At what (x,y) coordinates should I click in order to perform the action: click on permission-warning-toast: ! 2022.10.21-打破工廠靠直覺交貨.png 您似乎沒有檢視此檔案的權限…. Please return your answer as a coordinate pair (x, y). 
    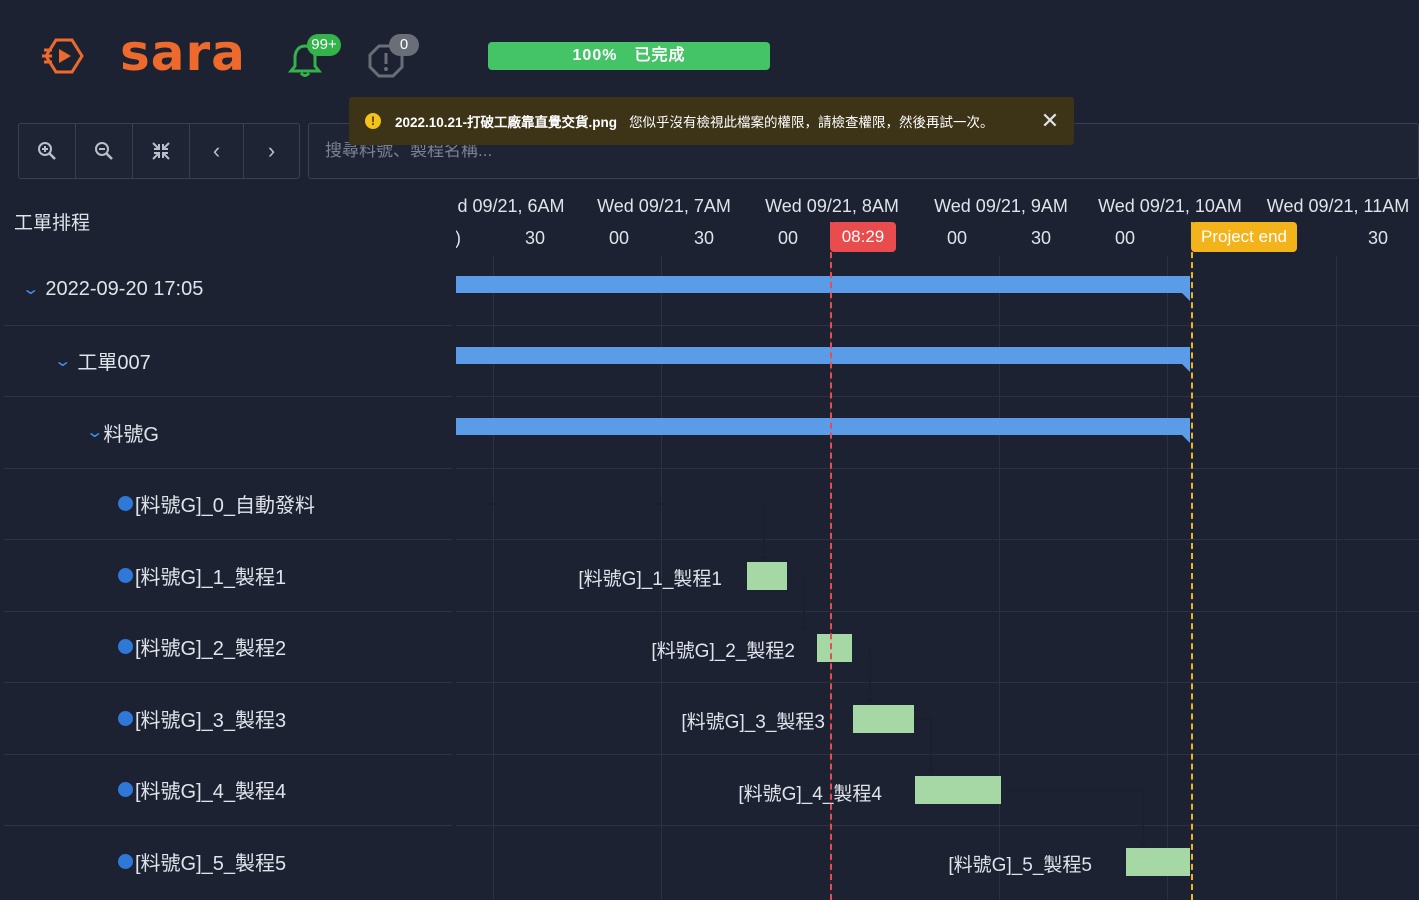
    Looking at the image, I should click on (711, 121).